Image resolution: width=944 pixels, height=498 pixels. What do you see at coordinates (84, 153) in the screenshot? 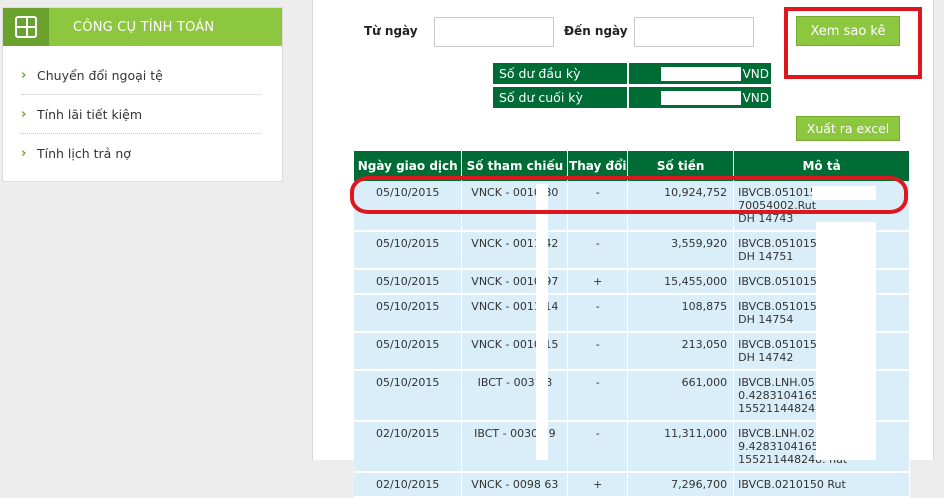
I see `sidebar-item-label: Tính lịch trả nợ` at bounding box center [84, 153].